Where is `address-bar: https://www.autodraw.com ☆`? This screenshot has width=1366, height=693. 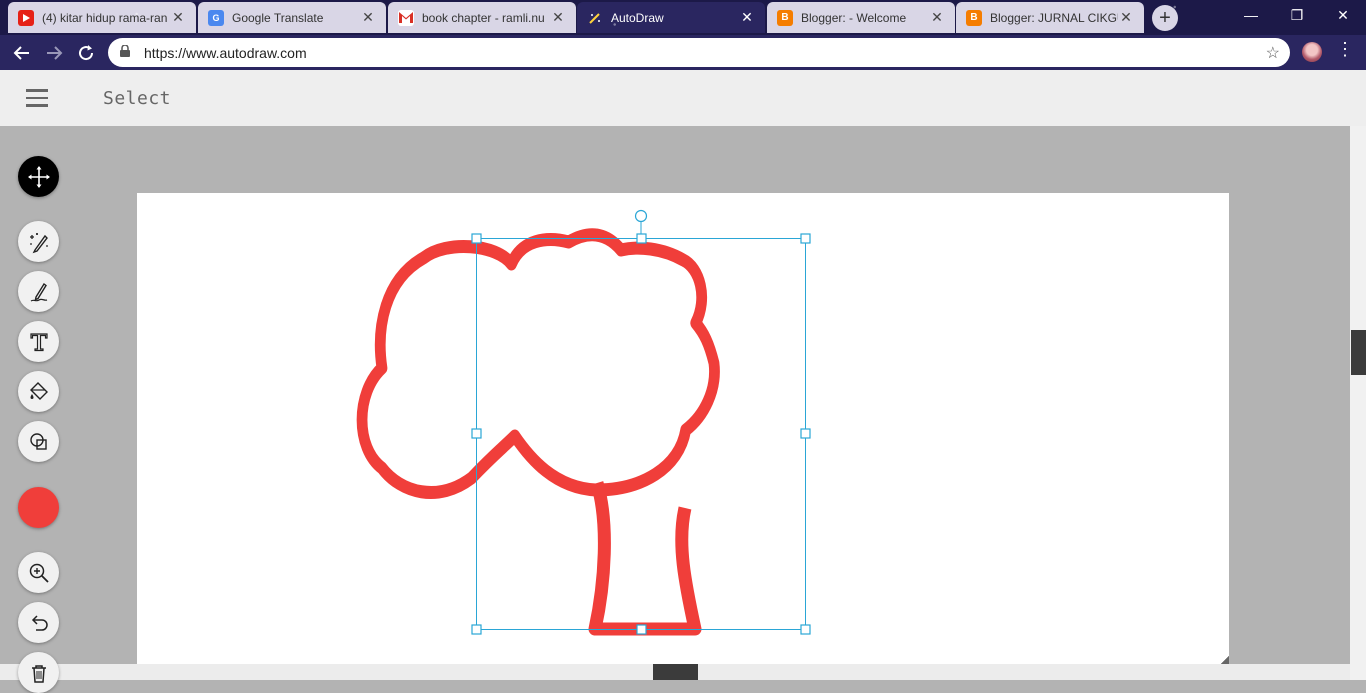 address-bar: https://www.autodraw.com ☆ is located at coordinates (699, 52).